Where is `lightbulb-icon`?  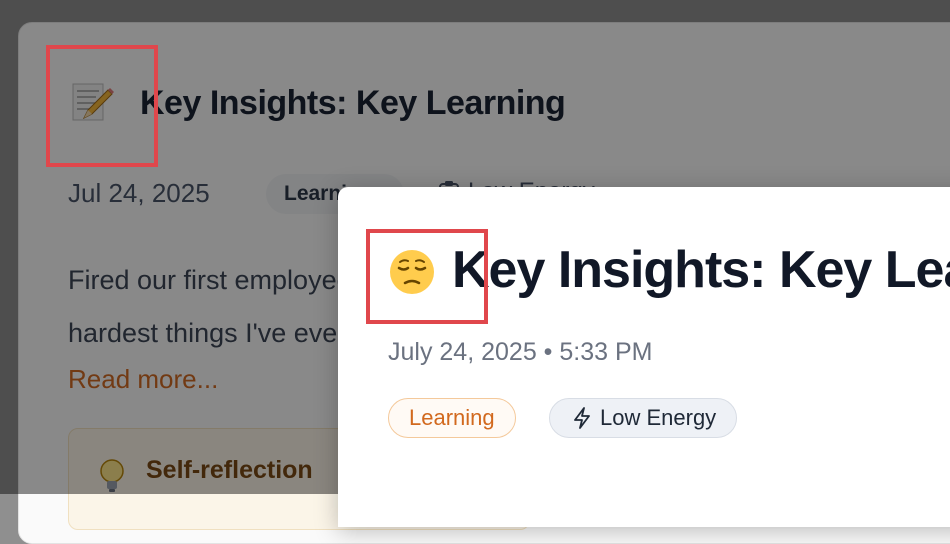 lightbulb-icon is located at coordinates (112, 475).